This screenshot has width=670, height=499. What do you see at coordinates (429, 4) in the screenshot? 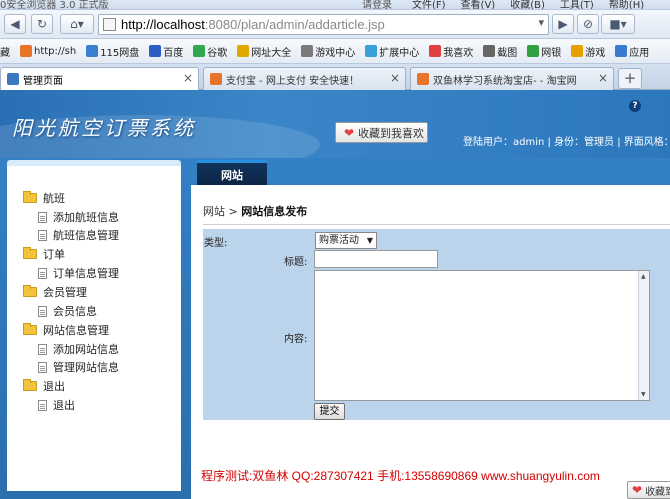
I see `menu-file: 文件(F)` at bounding box center [429, 4].